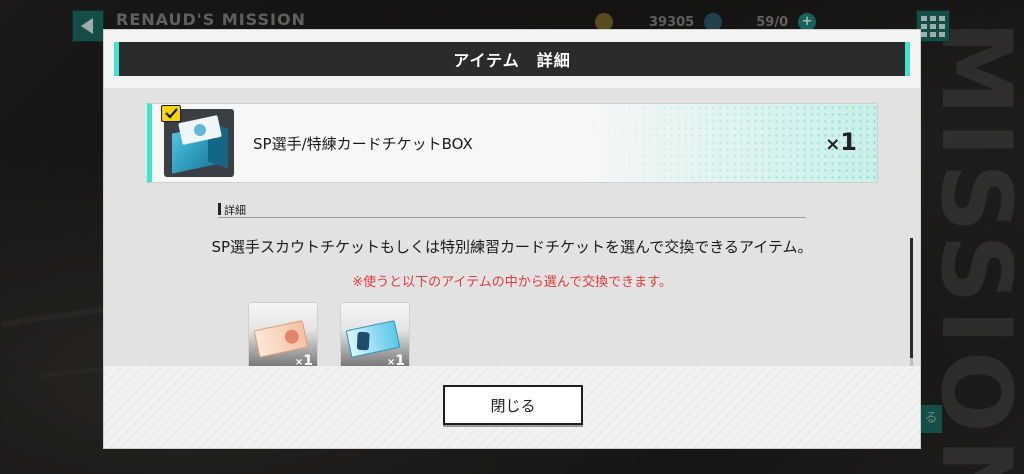 The image size is (1024, 474). I want to click on scrollbar-thumb, so click(911, 298).